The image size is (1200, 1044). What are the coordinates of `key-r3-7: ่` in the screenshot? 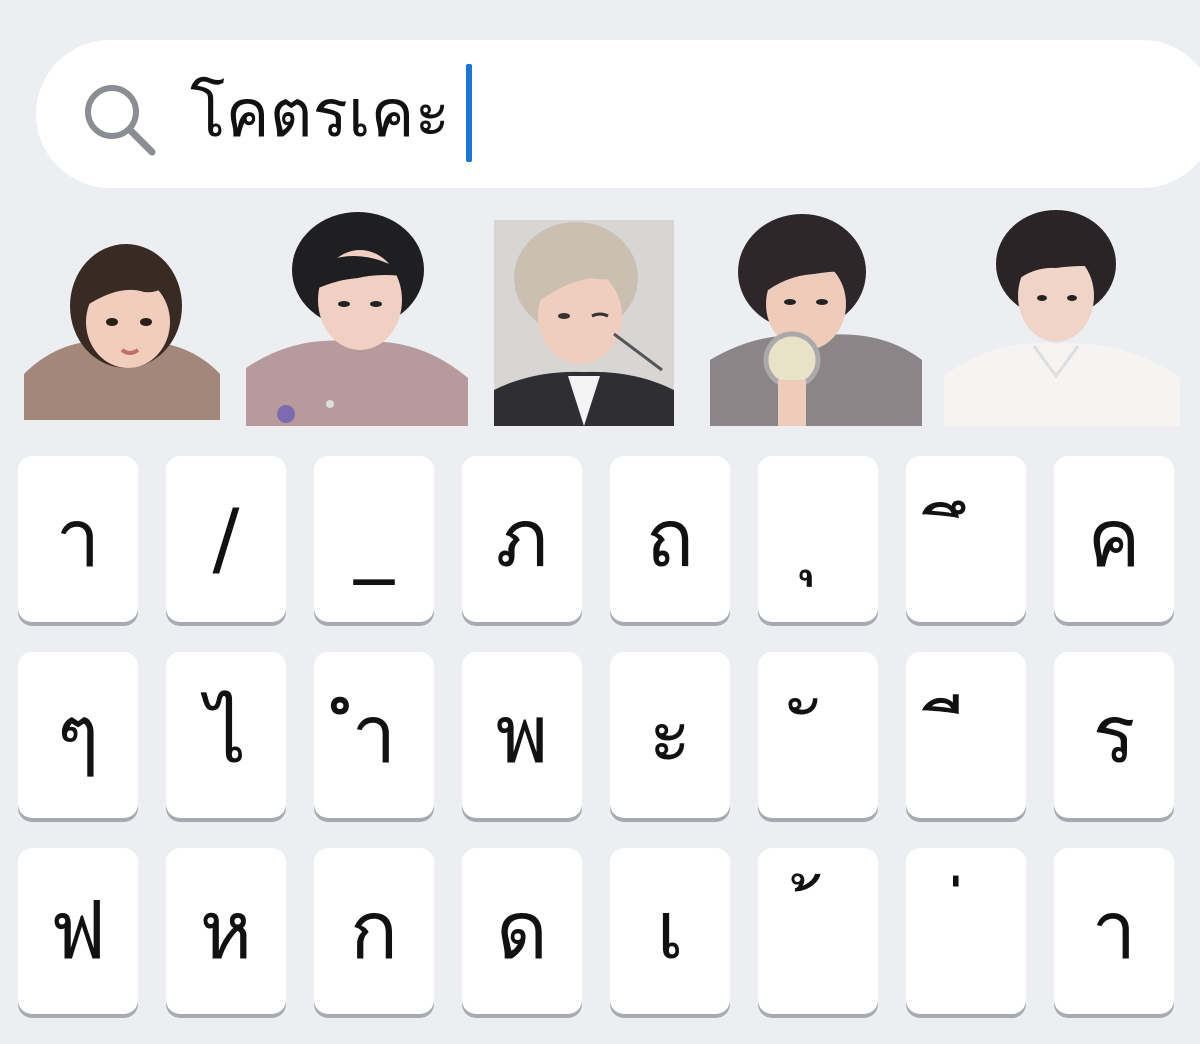 It's located at (966, 931).